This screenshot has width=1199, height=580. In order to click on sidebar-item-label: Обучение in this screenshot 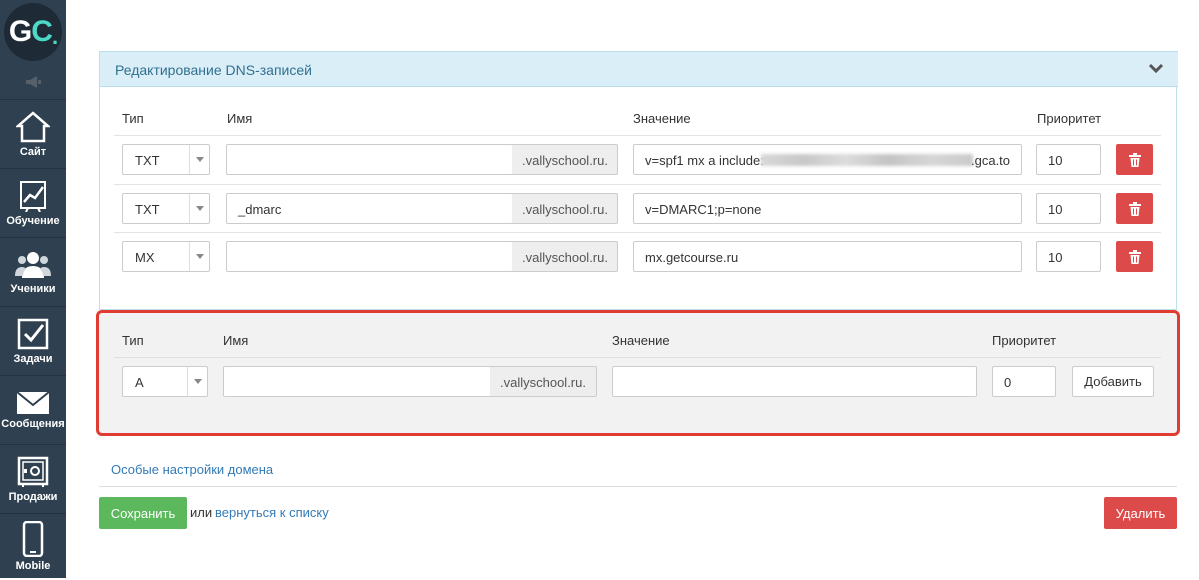, I will do `click(33, 221)`.